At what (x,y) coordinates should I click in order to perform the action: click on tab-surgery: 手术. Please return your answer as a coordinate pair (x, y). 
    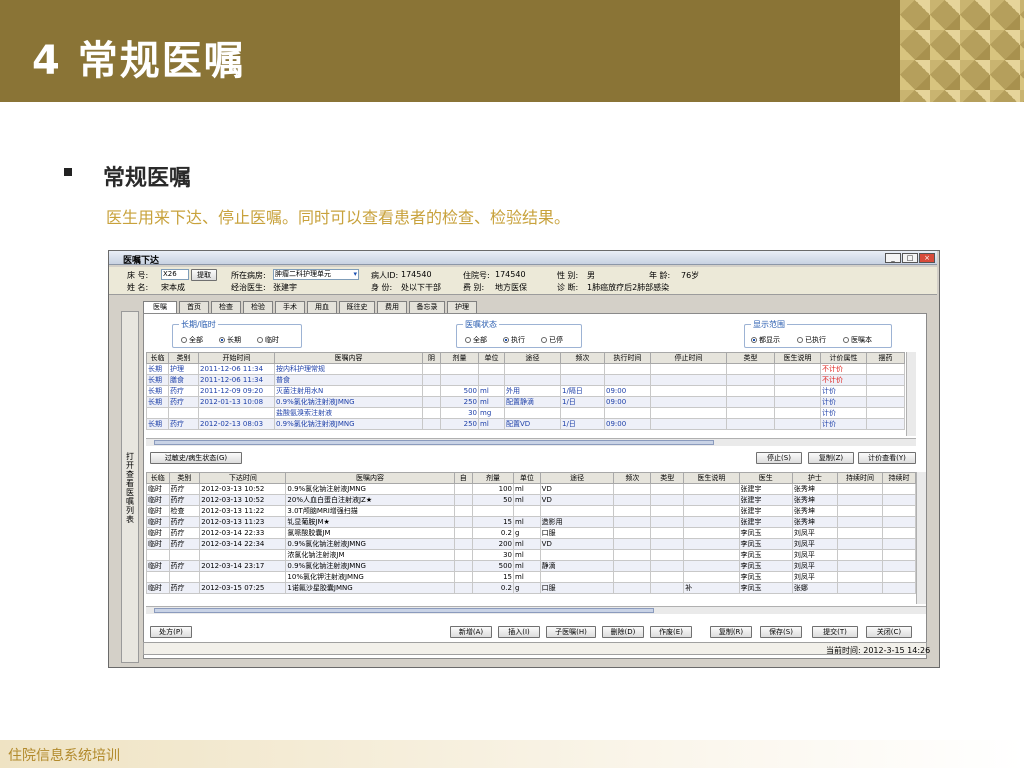
    Looking at the image, I should click on (290, 307).